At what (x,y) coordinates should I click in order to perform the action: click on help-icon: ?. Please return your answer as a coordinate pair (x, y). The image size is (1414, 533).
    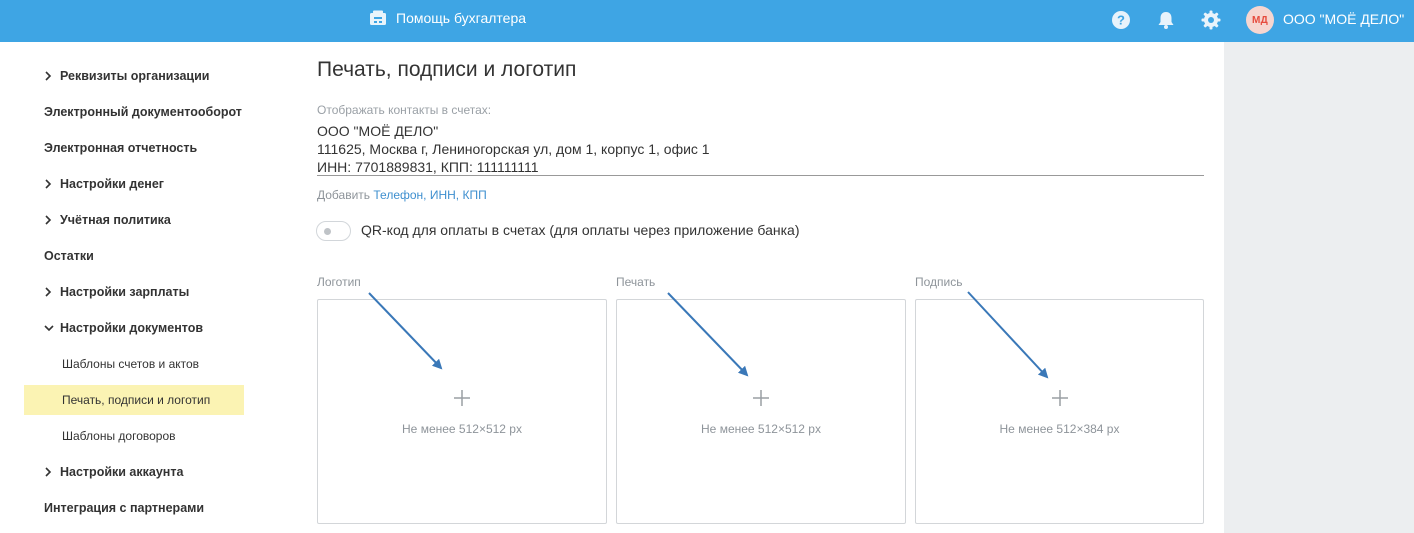
    Looking at the image, I should click on (1121, 20).